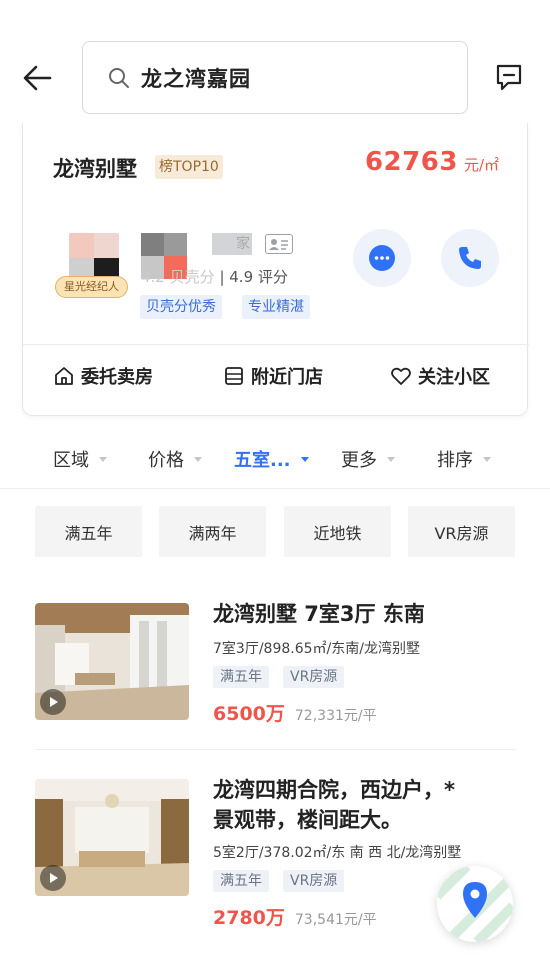  What do you see at coordinates (95, 168) in the screenshot?
I see `community-name: 龙湾别墅` at bounding box center [95, 168].